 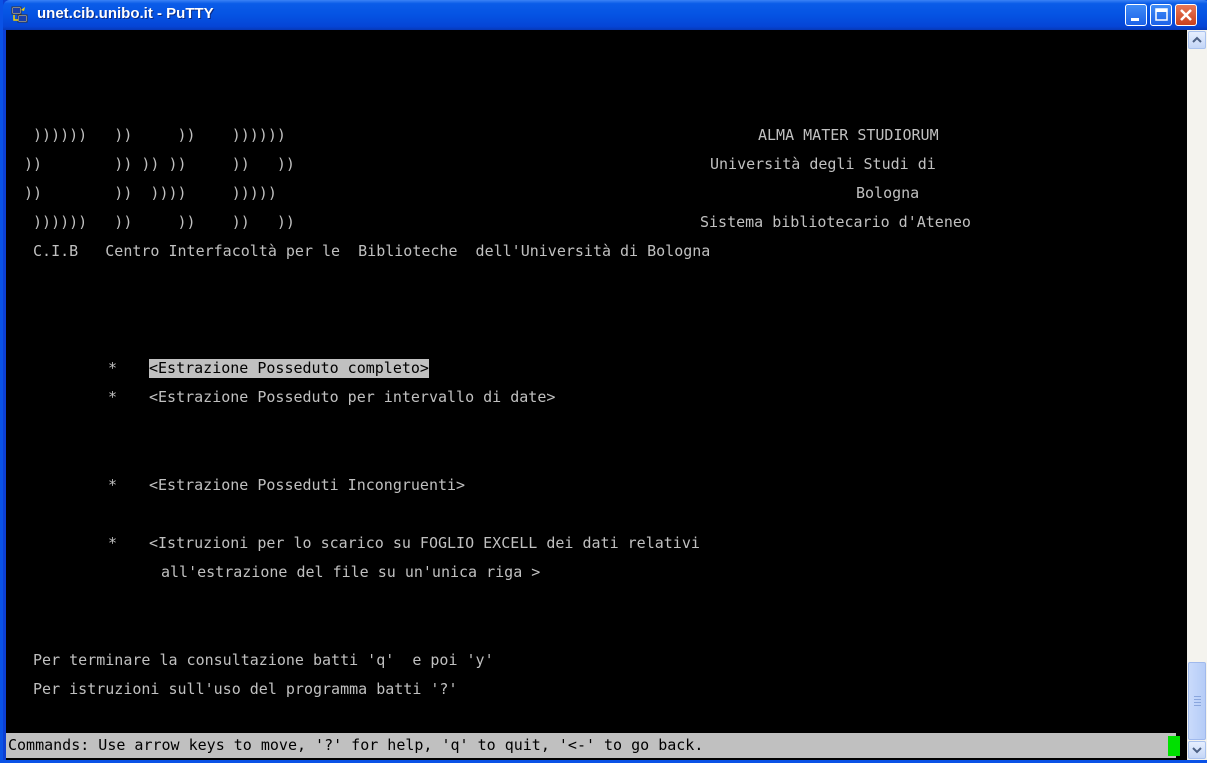 What do you see at coordinates (1174, 746) in the screenshot?
I see `terminal-cursor` at bounding box center [1174, 746].